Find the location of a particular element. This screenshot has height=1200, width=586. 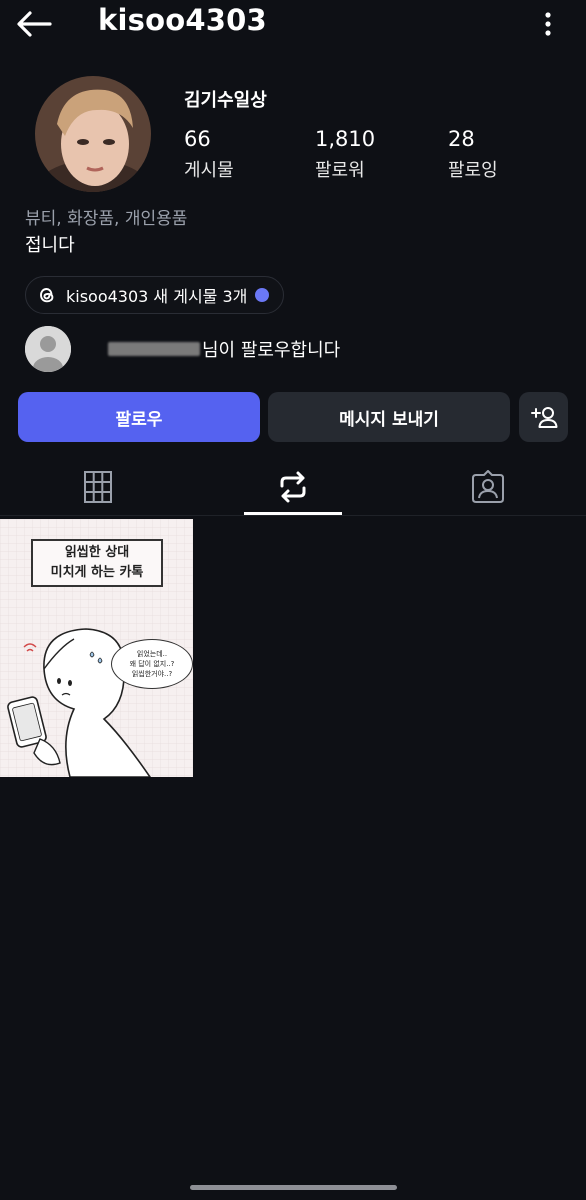

tab-grid is located at coordinates (98, 487).